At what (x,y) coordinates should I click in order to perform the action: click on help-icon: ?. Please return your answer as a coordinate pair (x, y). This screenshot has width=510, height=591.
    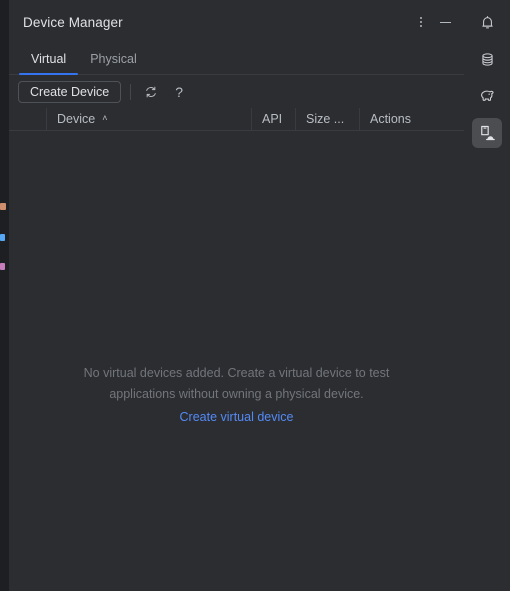
    Looking at the image, I should click on (179, 91).